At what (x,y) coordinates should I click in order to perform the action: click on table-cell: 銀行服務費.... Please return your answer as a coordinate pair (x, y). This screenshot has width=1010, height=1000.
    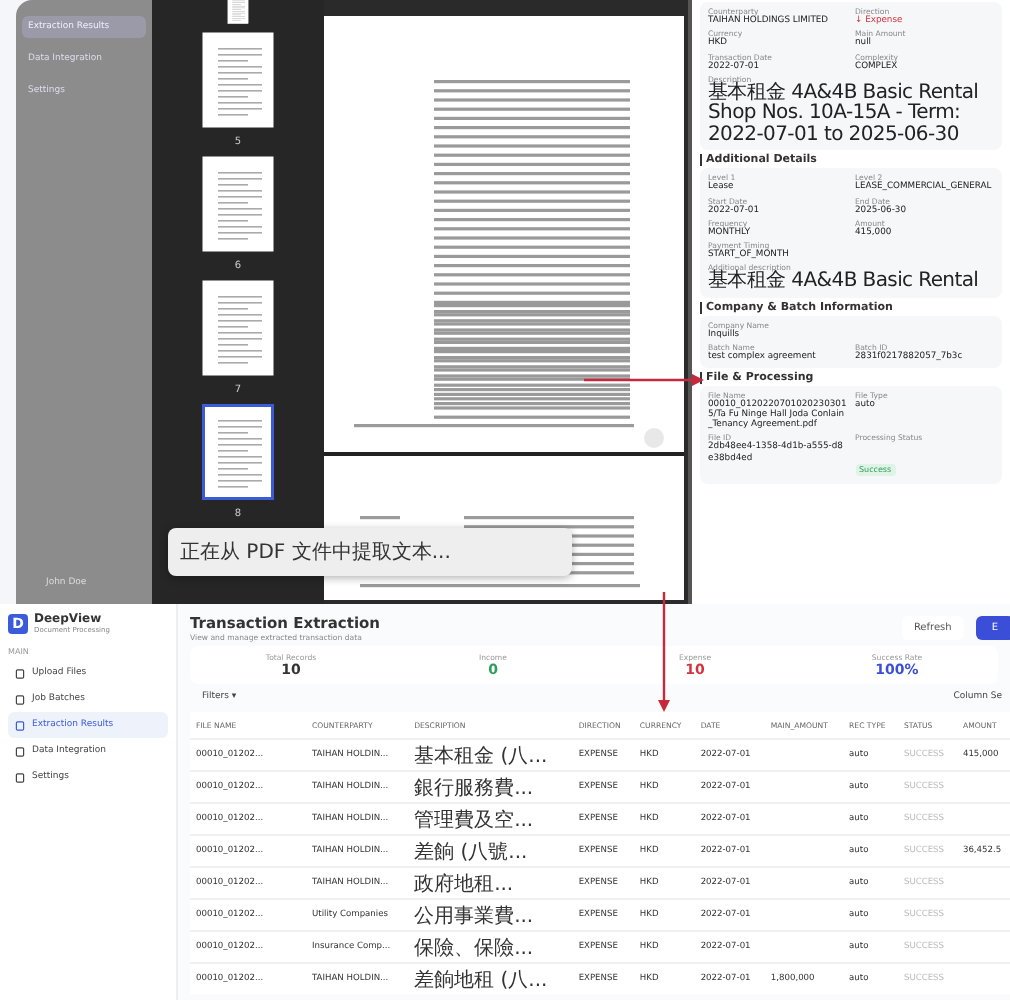
    Looking at the image, I should click on (474, 788).